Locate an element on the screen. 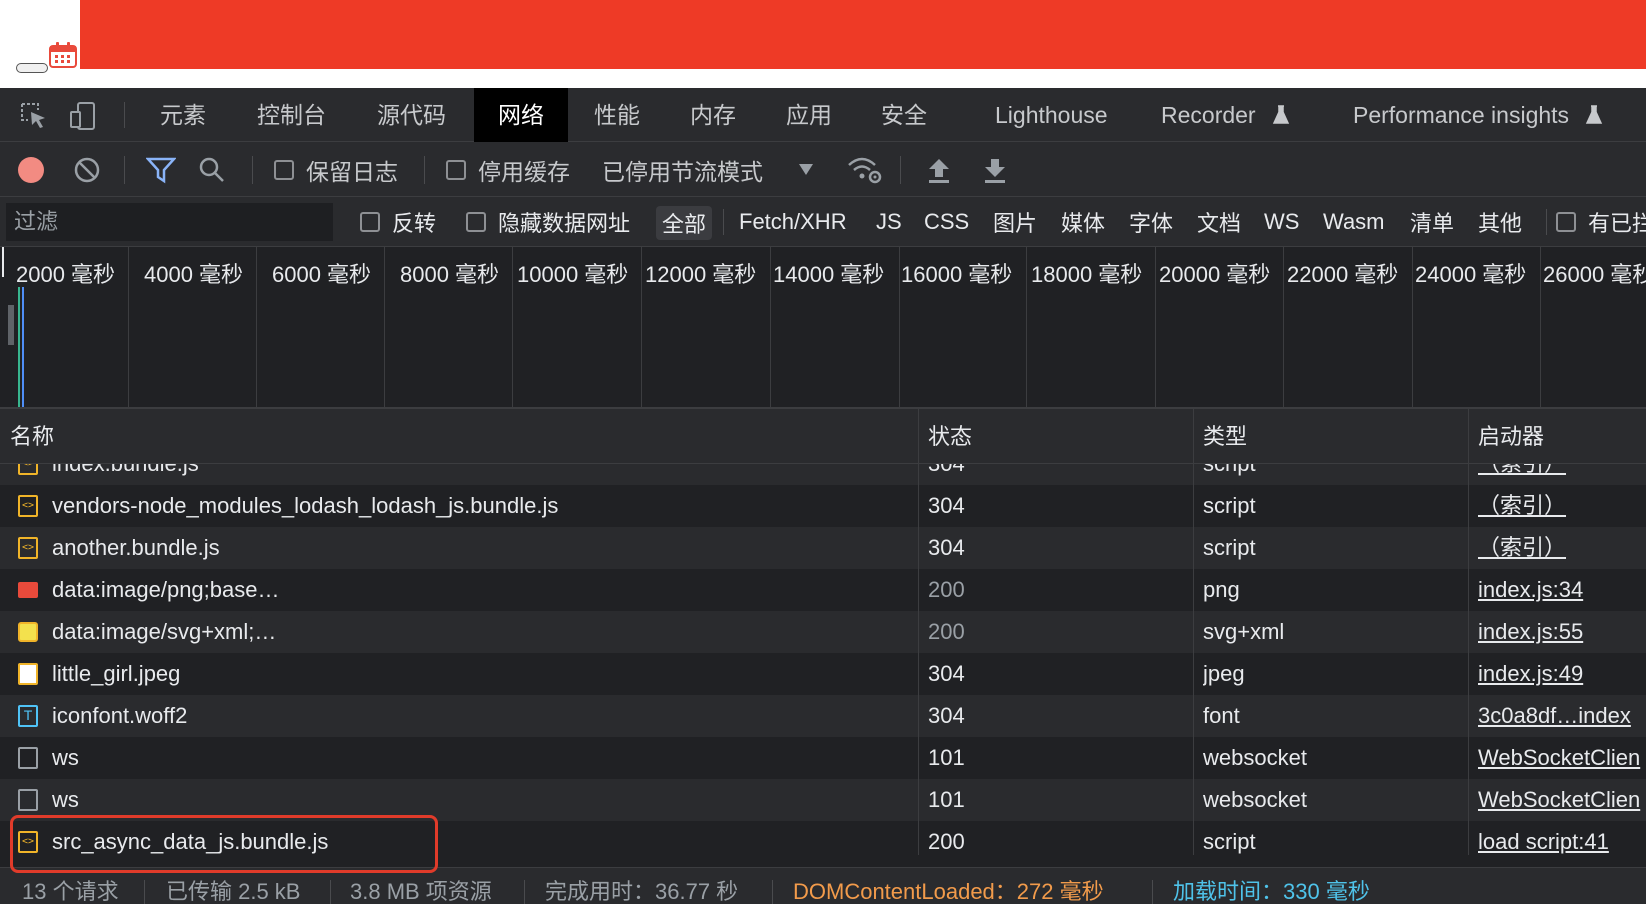 This screenshot has width=1646, height=904. network-conditions-icon is located at coordinates (865, 170).